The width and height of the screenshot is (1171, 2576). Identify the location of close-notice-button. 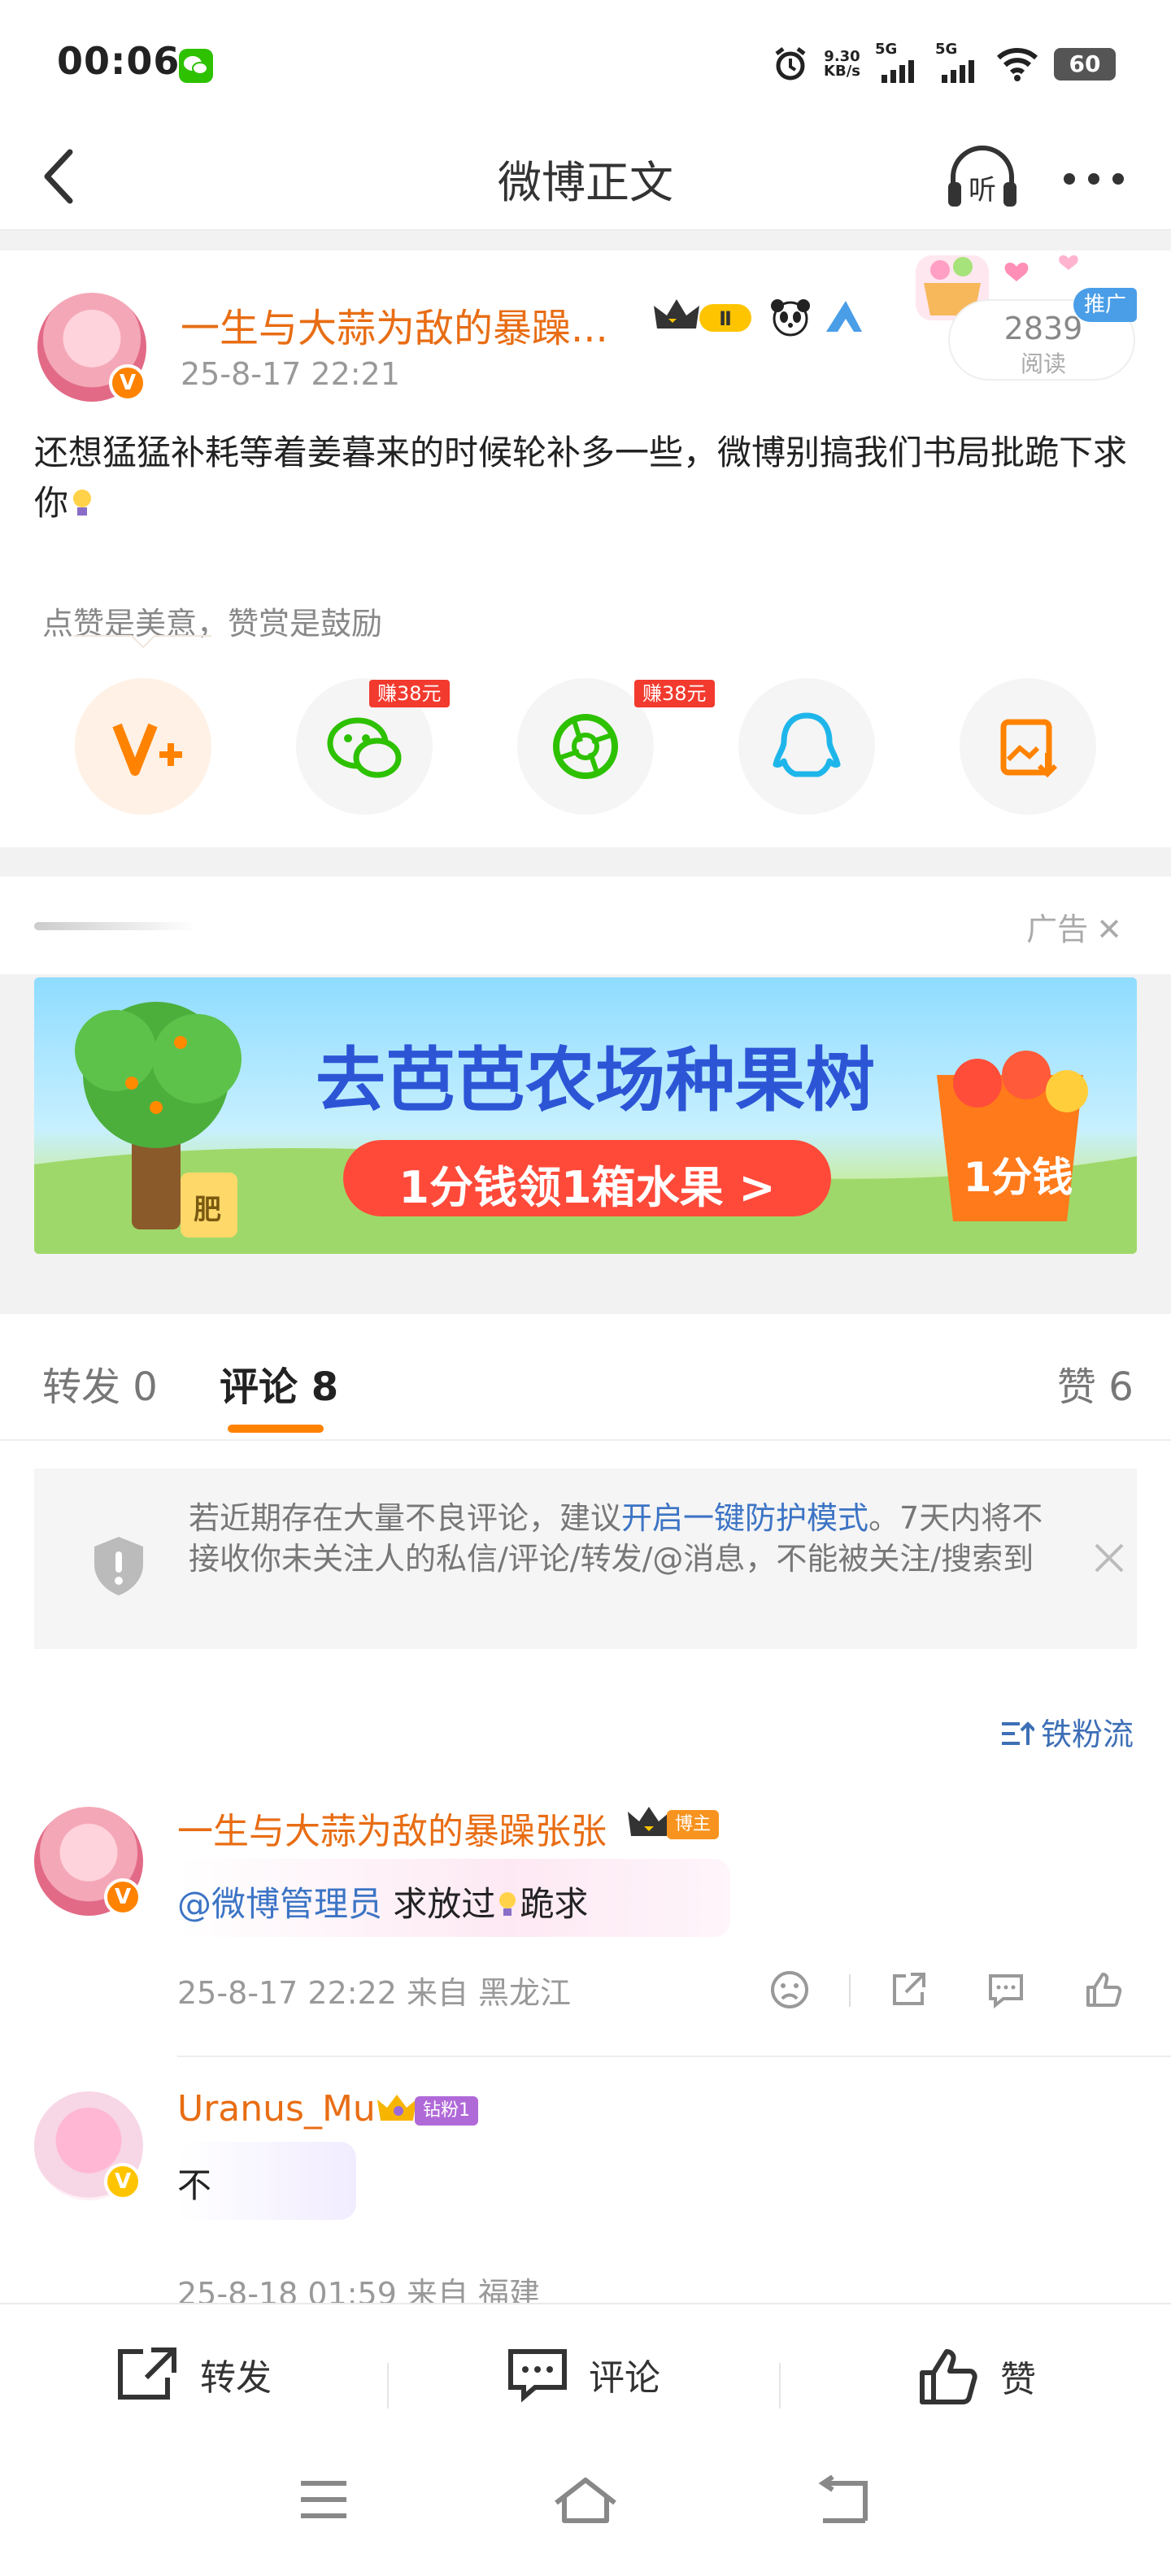
(1109, 1558).